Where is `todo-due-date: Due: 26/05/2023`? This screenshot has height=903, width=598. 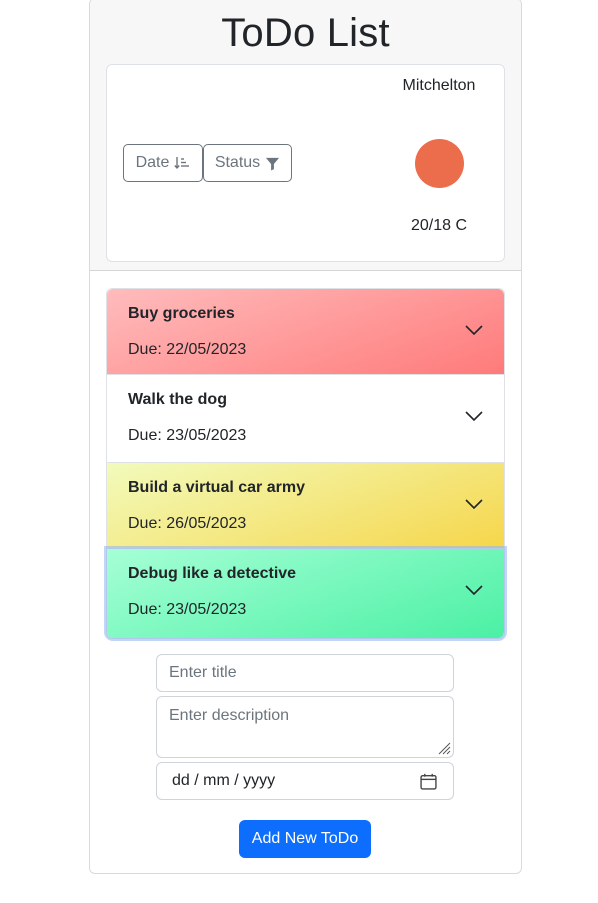 todo-due-date: Due: 26/05/2023 is located at coordinates (187, 523).